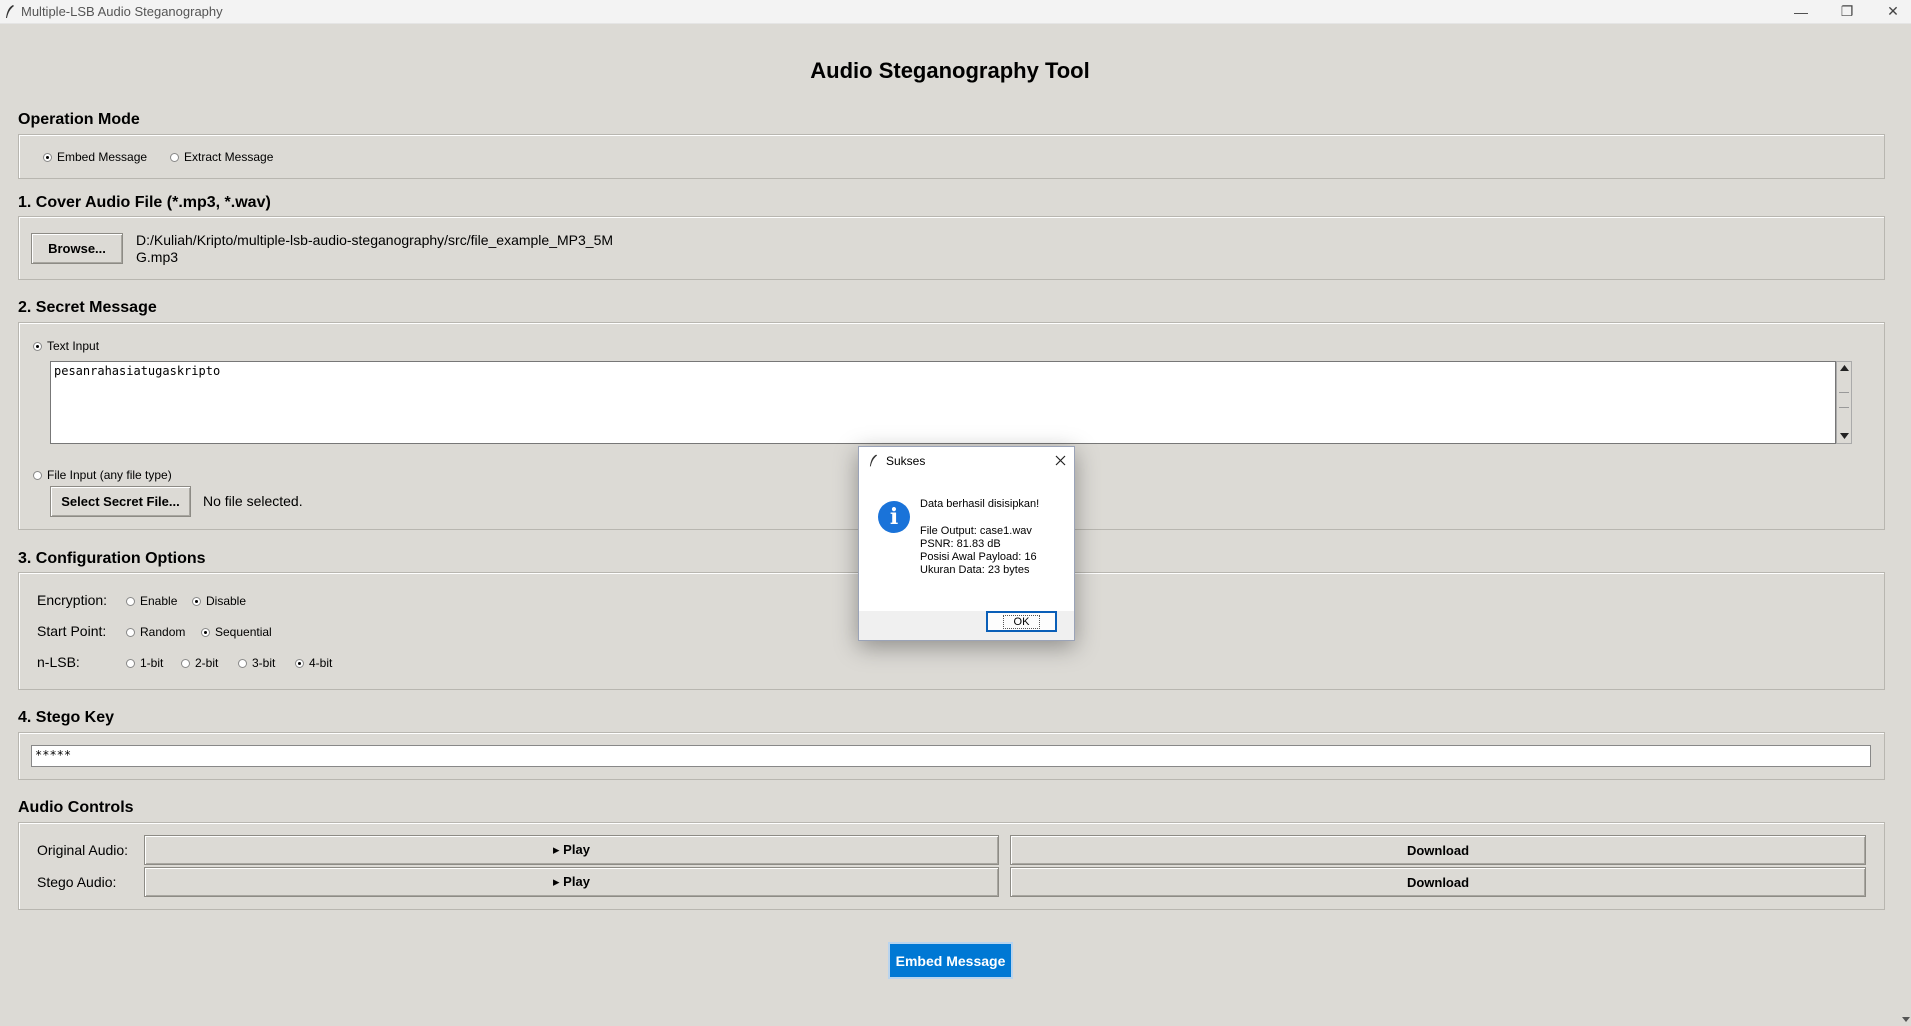 Image resolution: width=1911 pixels, height=1026 pixels. What do you see at coordinates (58, 662) in the screenshot?
I see `nlsb-label: n-LSB:` at bounding box center [58, 662].